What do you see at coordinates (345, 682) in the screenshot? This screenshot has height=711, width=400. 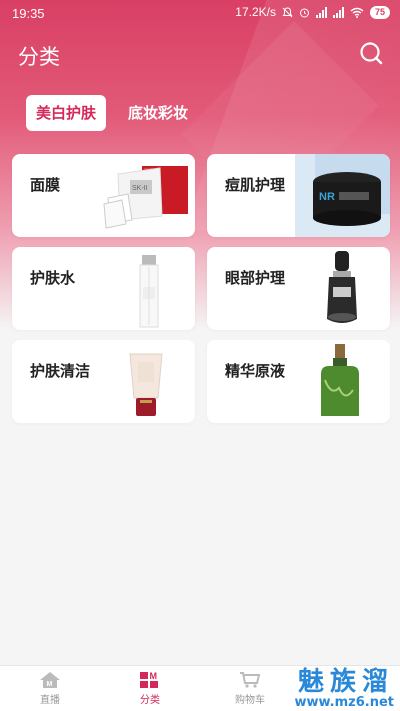 I see `watermark-text: 魅族溜` at bounding box center [345, 682].